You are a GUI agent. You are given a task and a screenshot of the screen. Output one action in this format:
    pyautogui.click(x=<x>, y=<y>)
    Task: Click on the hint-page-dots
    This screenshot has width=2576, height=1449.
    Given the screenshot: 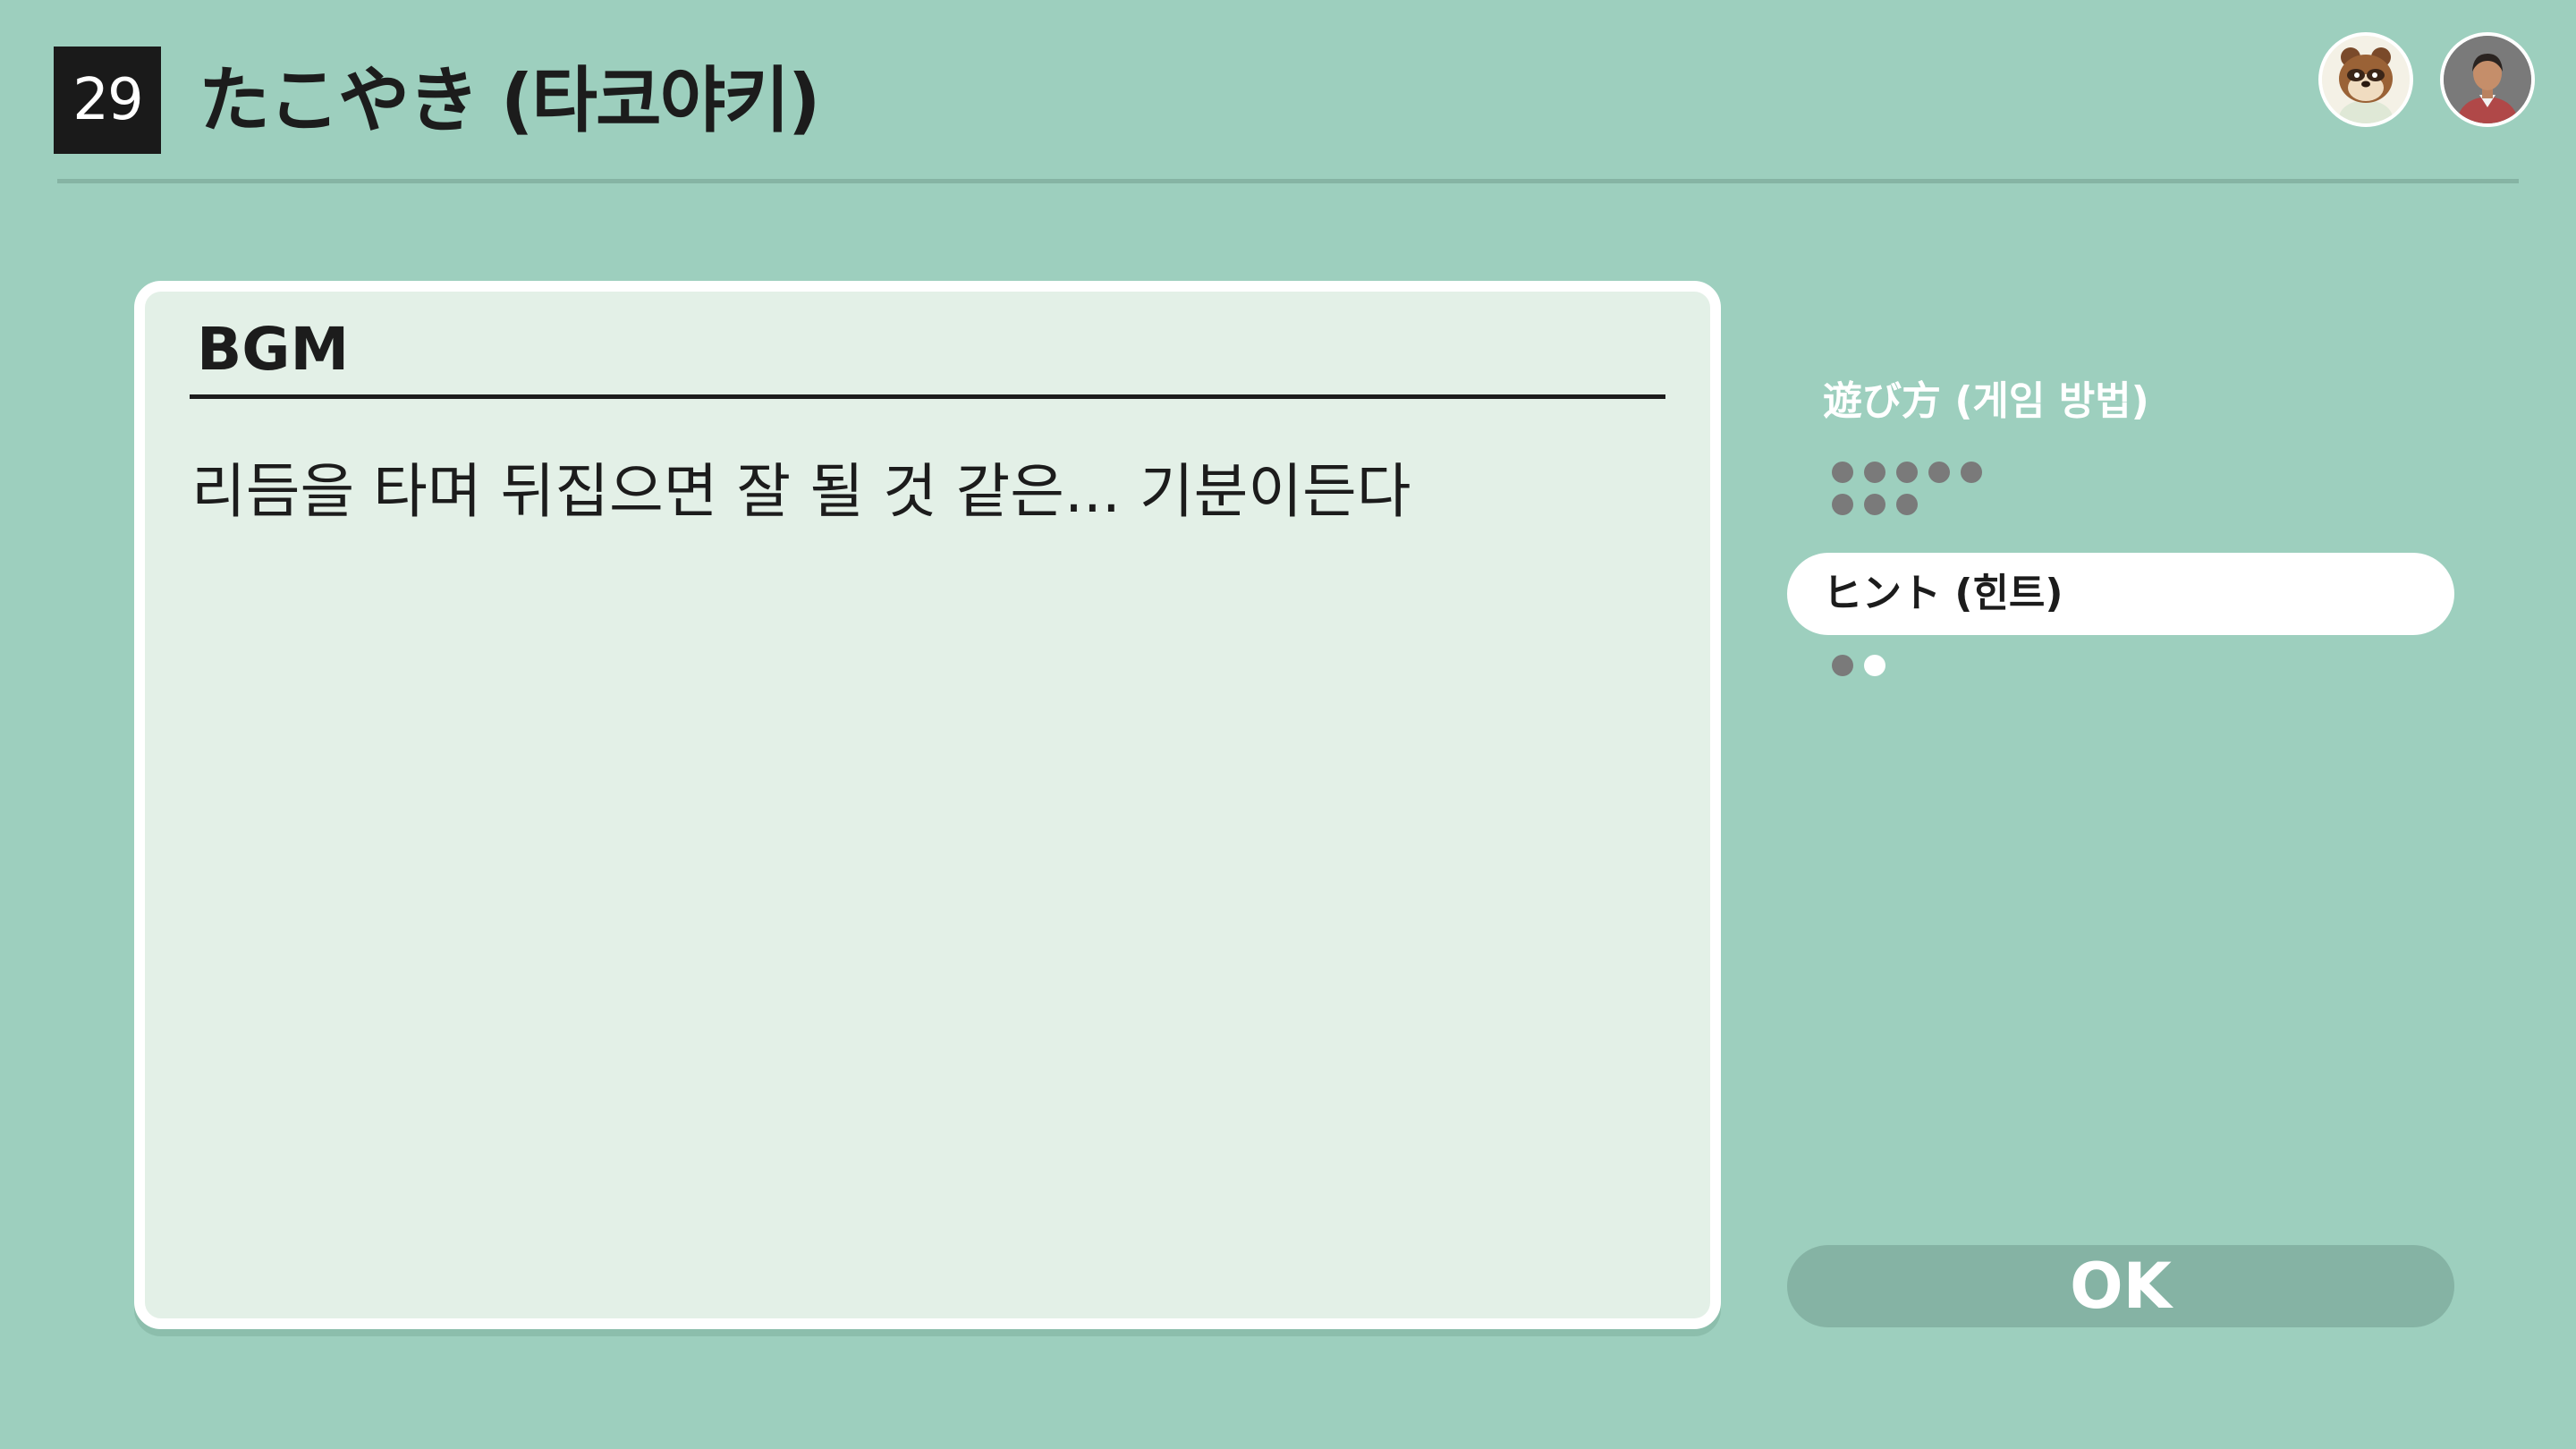 What is the action you would take?
    pyautogui.click(x=1907, y=665)
    